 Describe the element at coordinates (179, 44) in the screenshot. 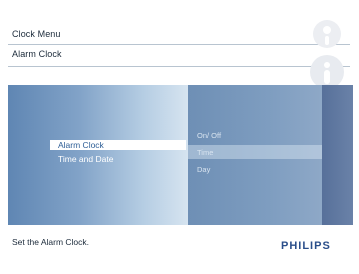

I see `title-divider` at that location.